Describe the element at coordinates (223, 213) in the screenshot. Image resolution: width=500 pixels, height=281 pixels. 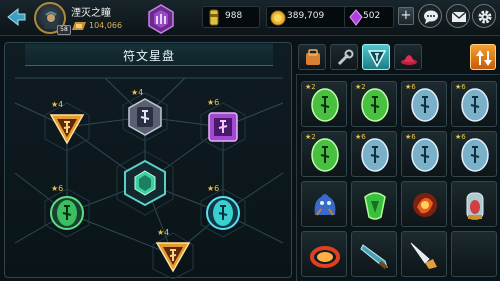
I see `cyan-round-rune-icon` at that location.